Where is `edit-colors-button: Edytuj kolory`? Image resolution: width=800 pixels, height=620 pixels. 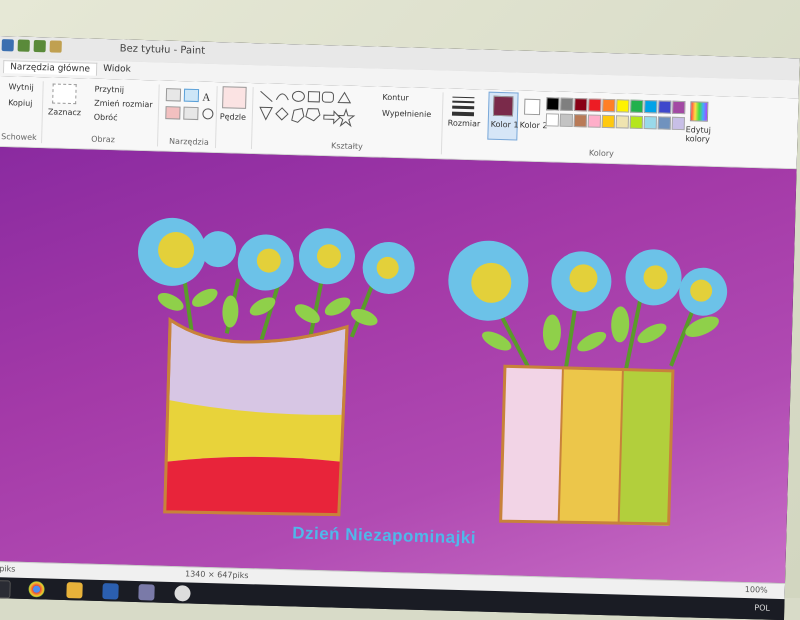 edit-colors-button: Edytuj kolory is located at coordinates (700, 134).